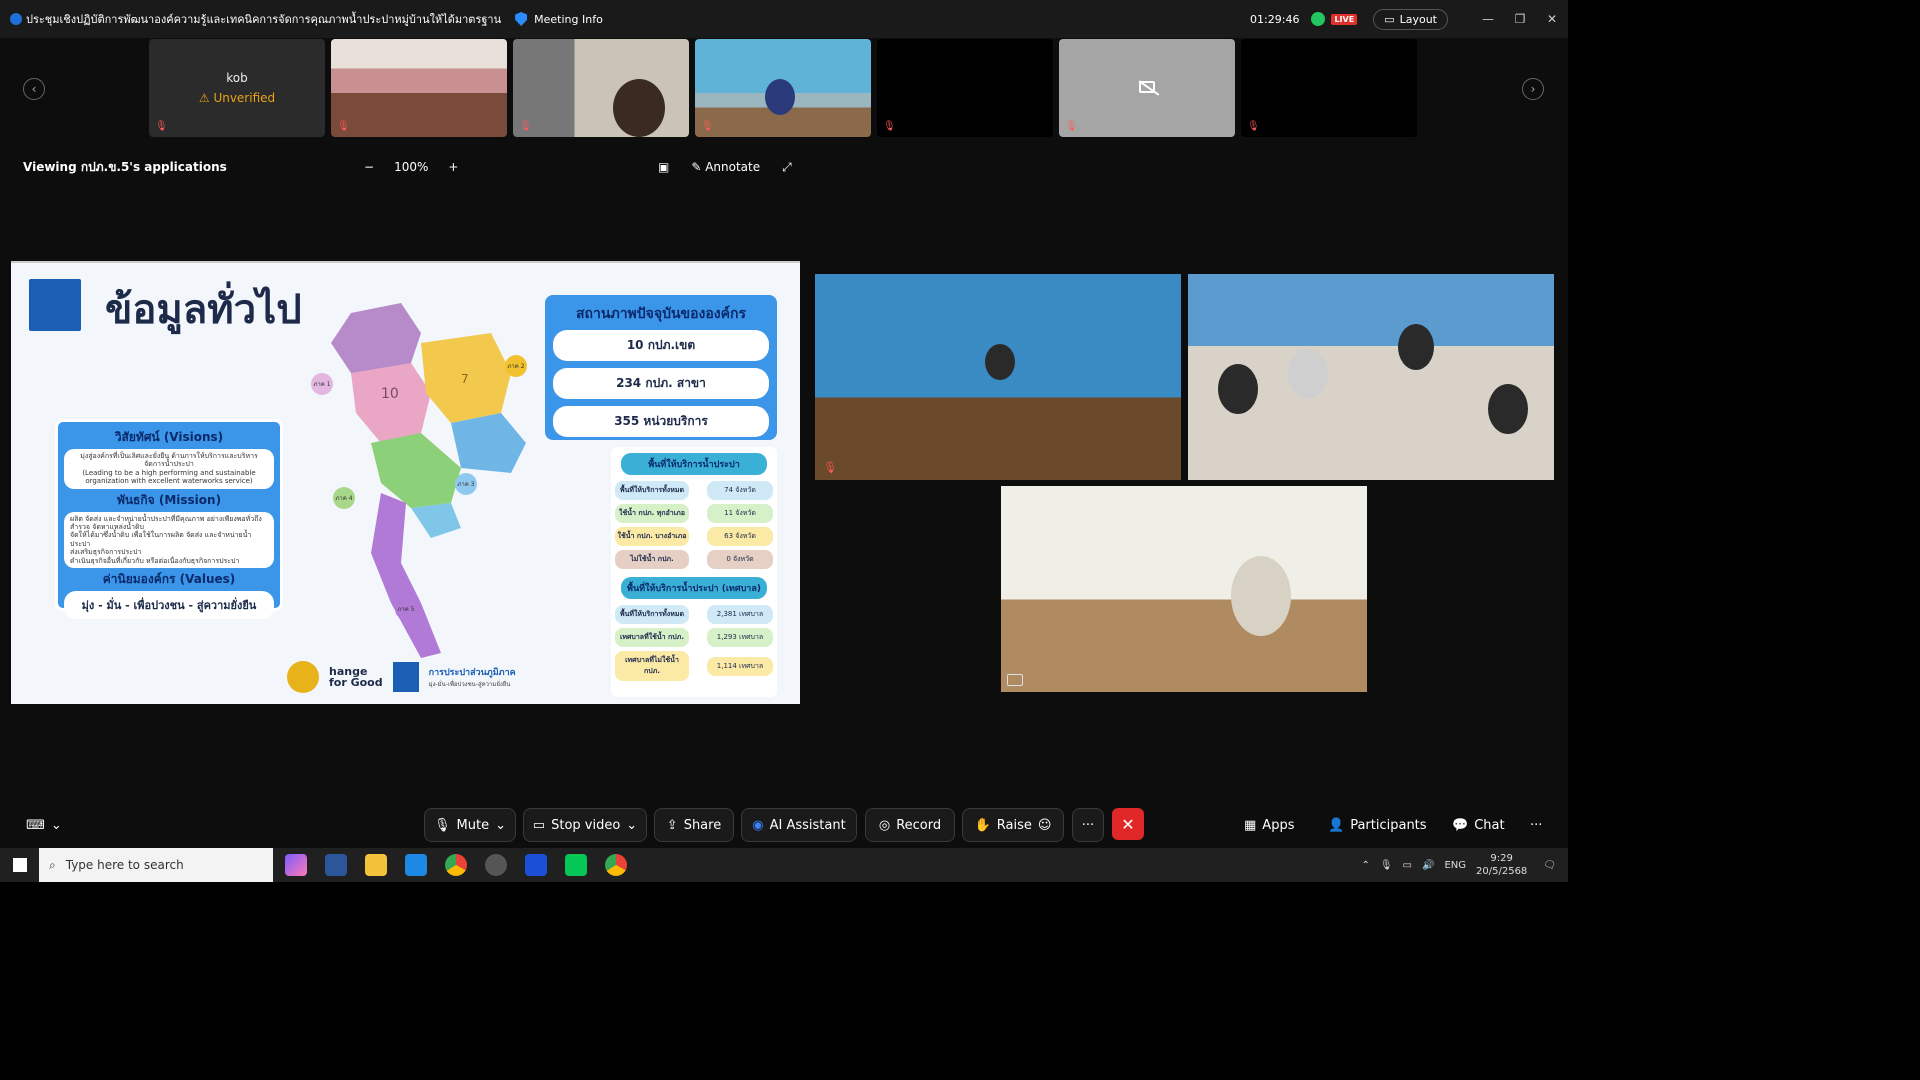 The image size is (1920, 1080). Describe the element at coordinates (1336, 825) in the screenshot. I see `participants-icon: 👤` at that location.